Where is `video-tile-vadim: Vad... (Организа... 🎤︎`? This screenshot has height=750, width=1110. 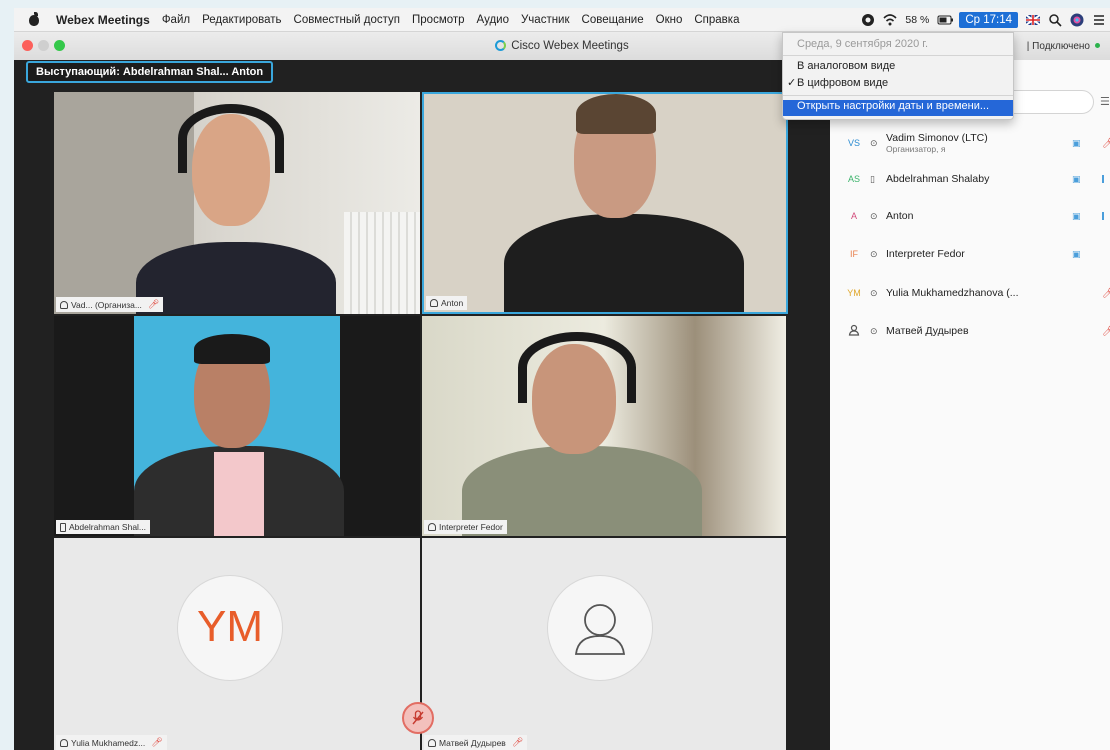 video-tile-vadim: Vad... (Организа... 🎤︎ is located at coordinates (237, 203).